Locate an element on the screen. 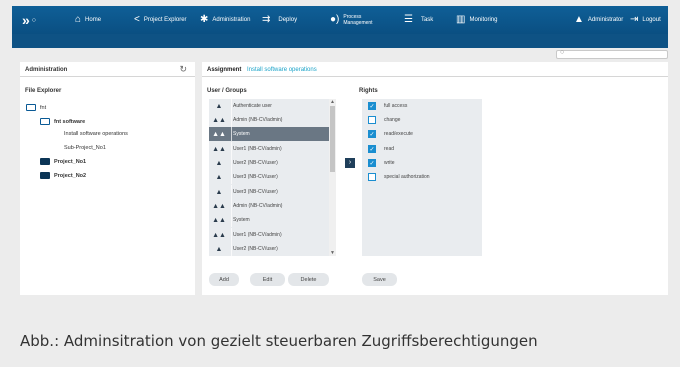 Image resolution: width=680 pixels, height=367 pixels. right-item: ✓ full access is located at coordinates (422, 106).